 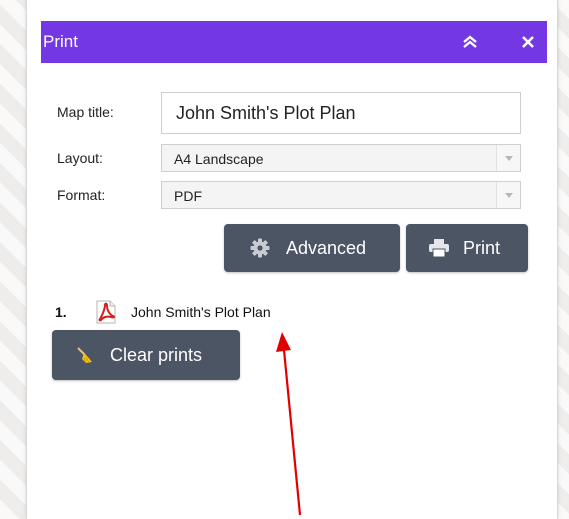 I want to click on broom-icon, so click(x=84, y=355).